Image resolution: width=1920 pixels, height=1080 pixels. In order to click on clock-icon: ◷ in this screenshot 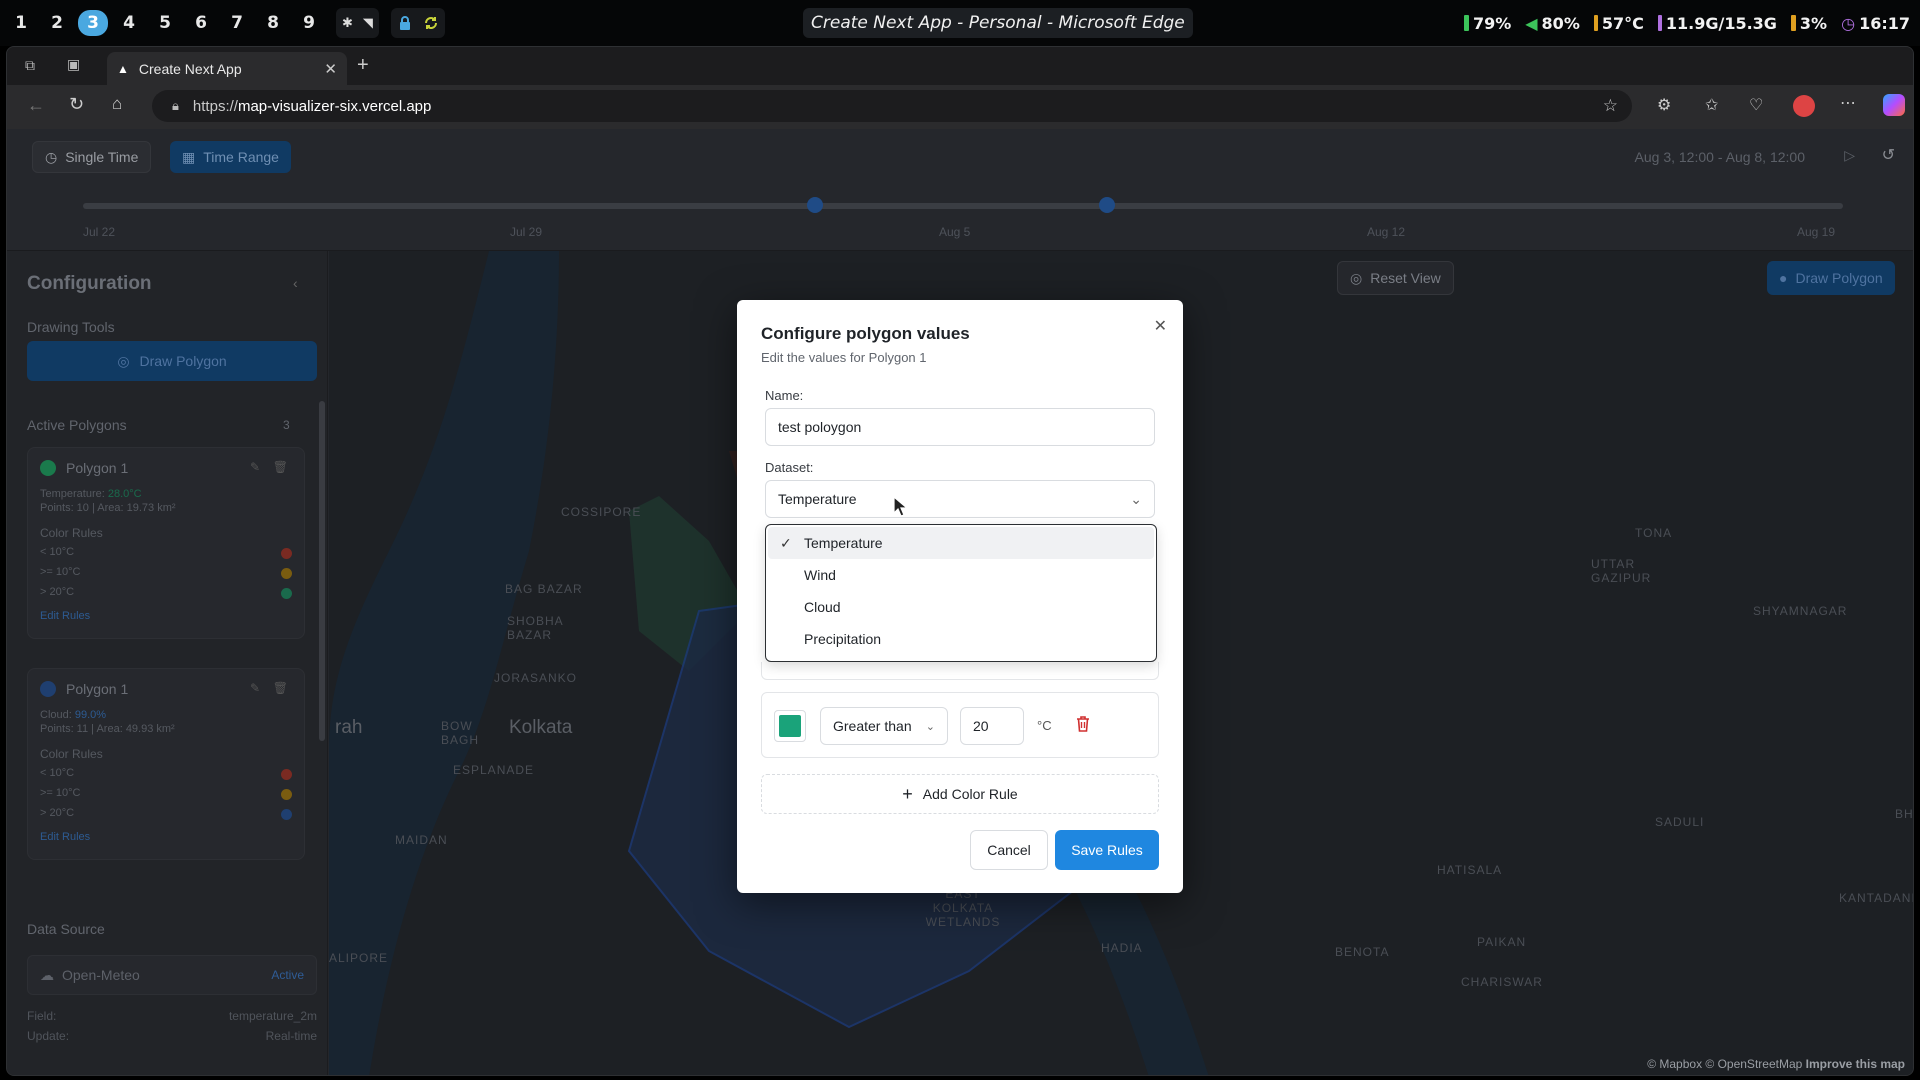, I will do `click(1848, 23)`.